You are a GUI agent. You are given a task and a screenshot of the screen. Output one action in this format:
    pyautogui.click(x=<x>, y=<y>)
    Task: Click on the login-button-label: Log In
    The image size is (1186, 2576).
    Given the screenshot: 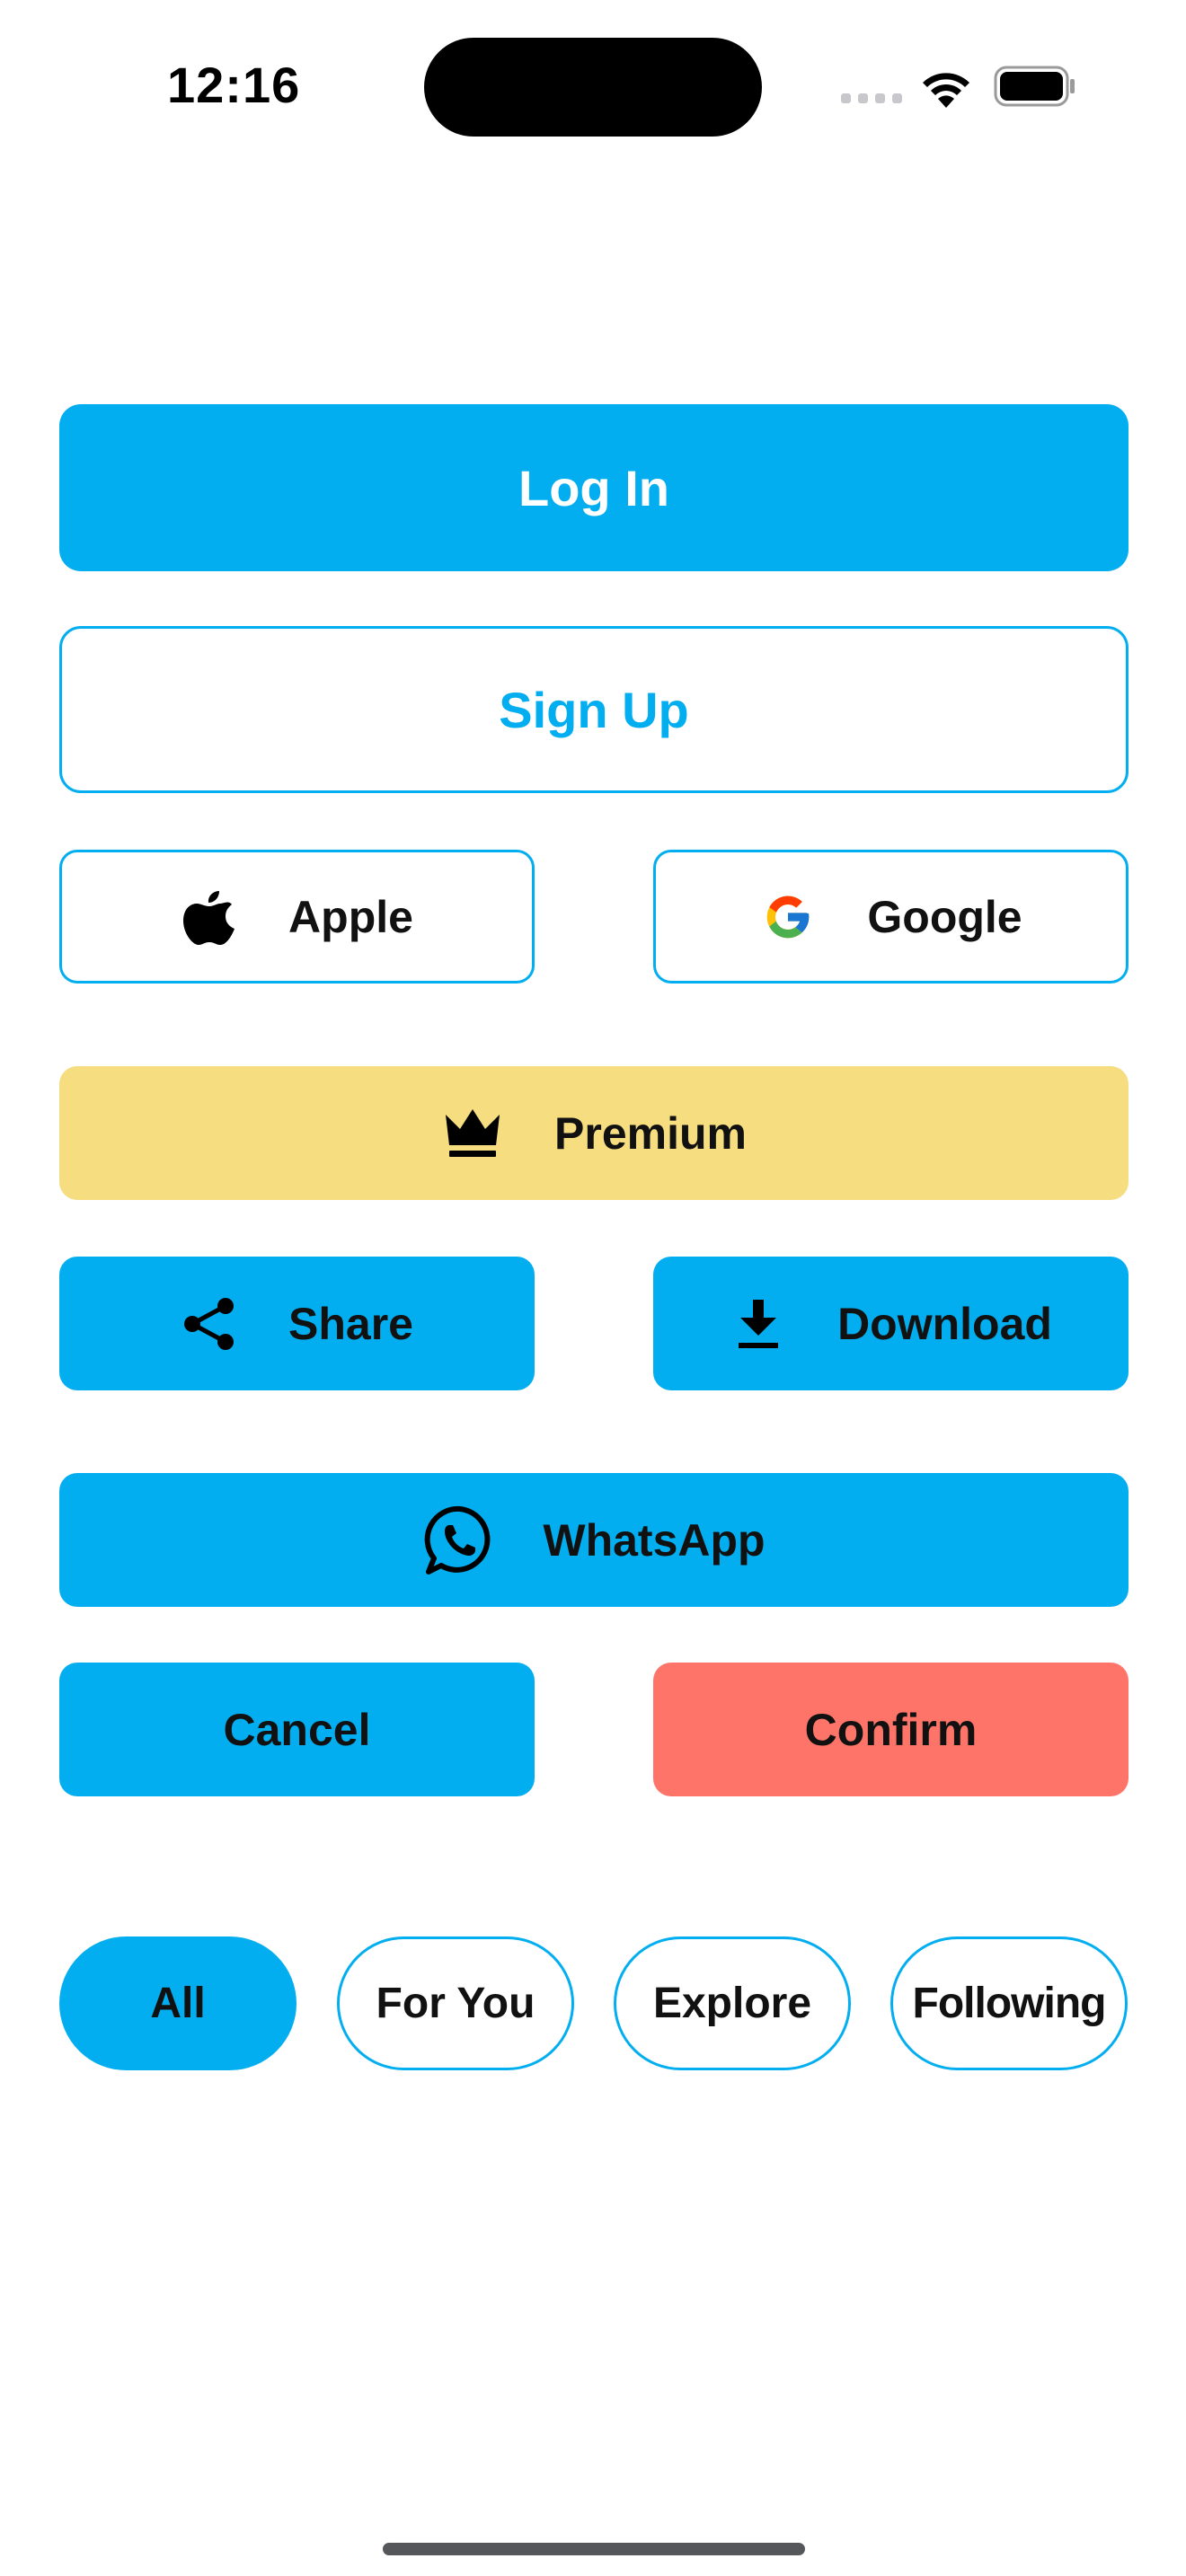 What is the action you would take?
    pyautogui.click(x=593, y=487)
    